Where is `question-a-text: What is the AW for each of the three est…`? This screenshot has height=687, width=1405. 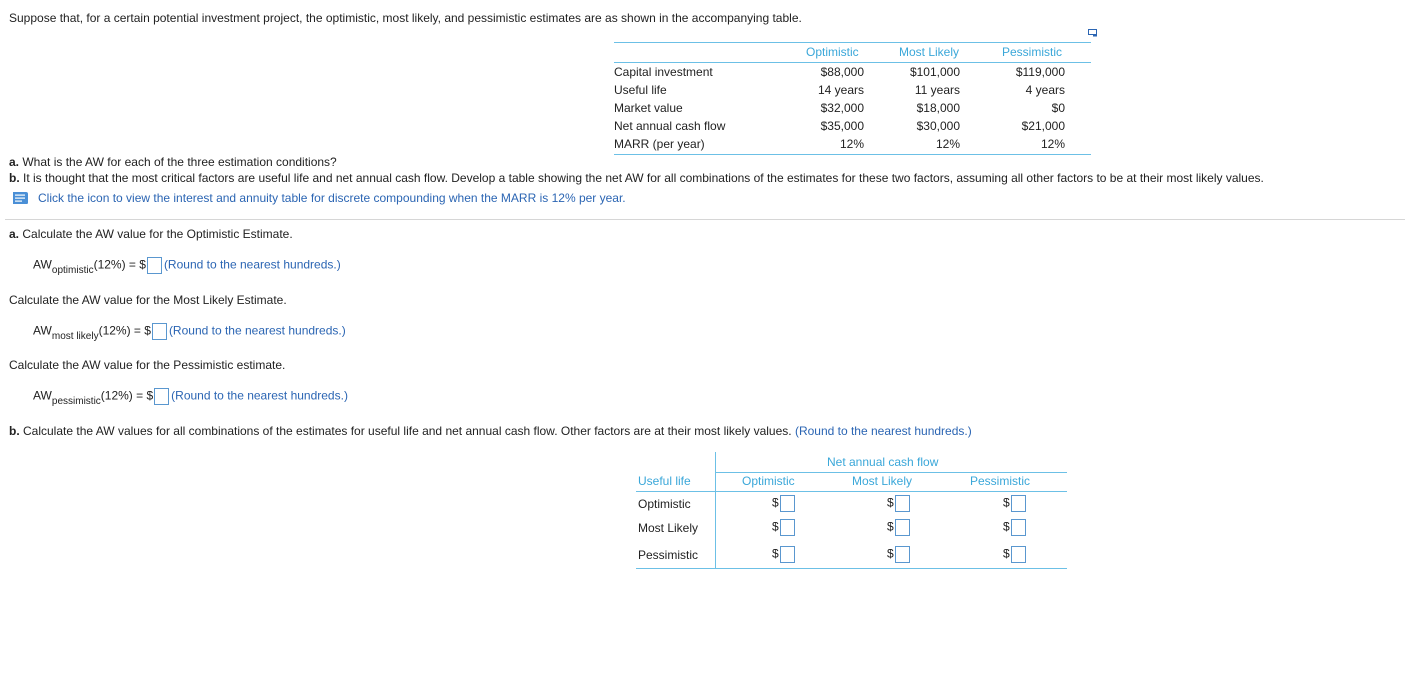
question-a-text: What is the AW for each of the three est… is located at coordinates (178, 162).